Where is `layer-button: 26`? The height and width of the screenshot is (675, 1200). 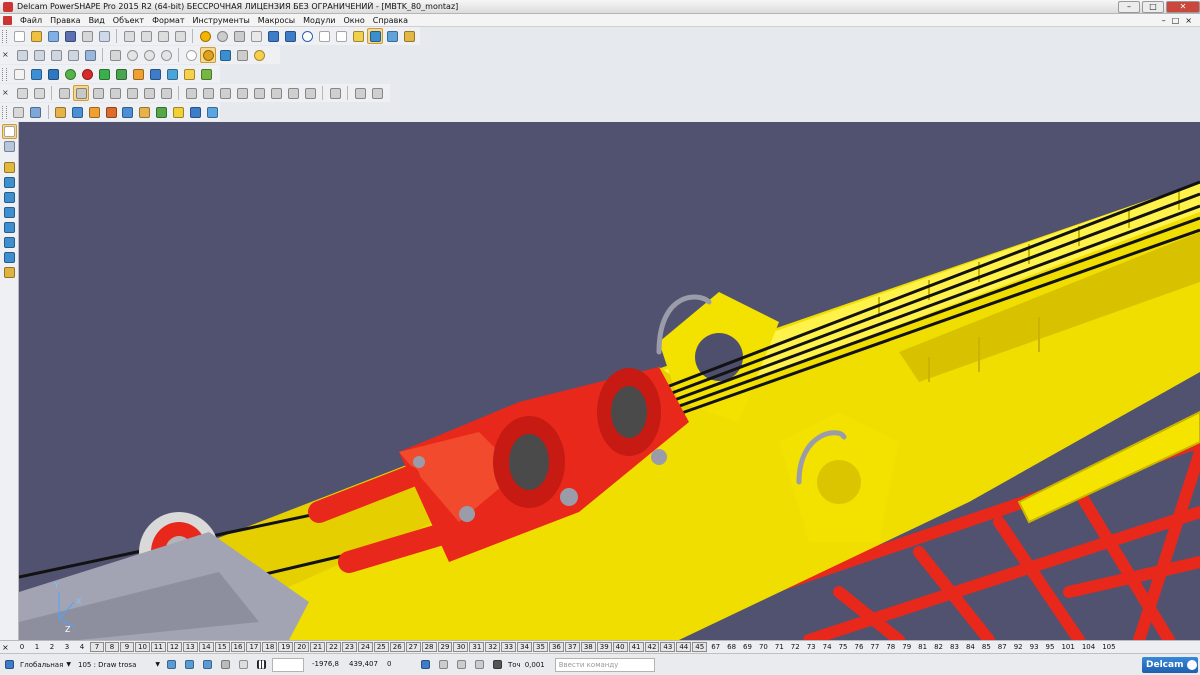
layer-button: 26 is located at coordinates (397, 647).